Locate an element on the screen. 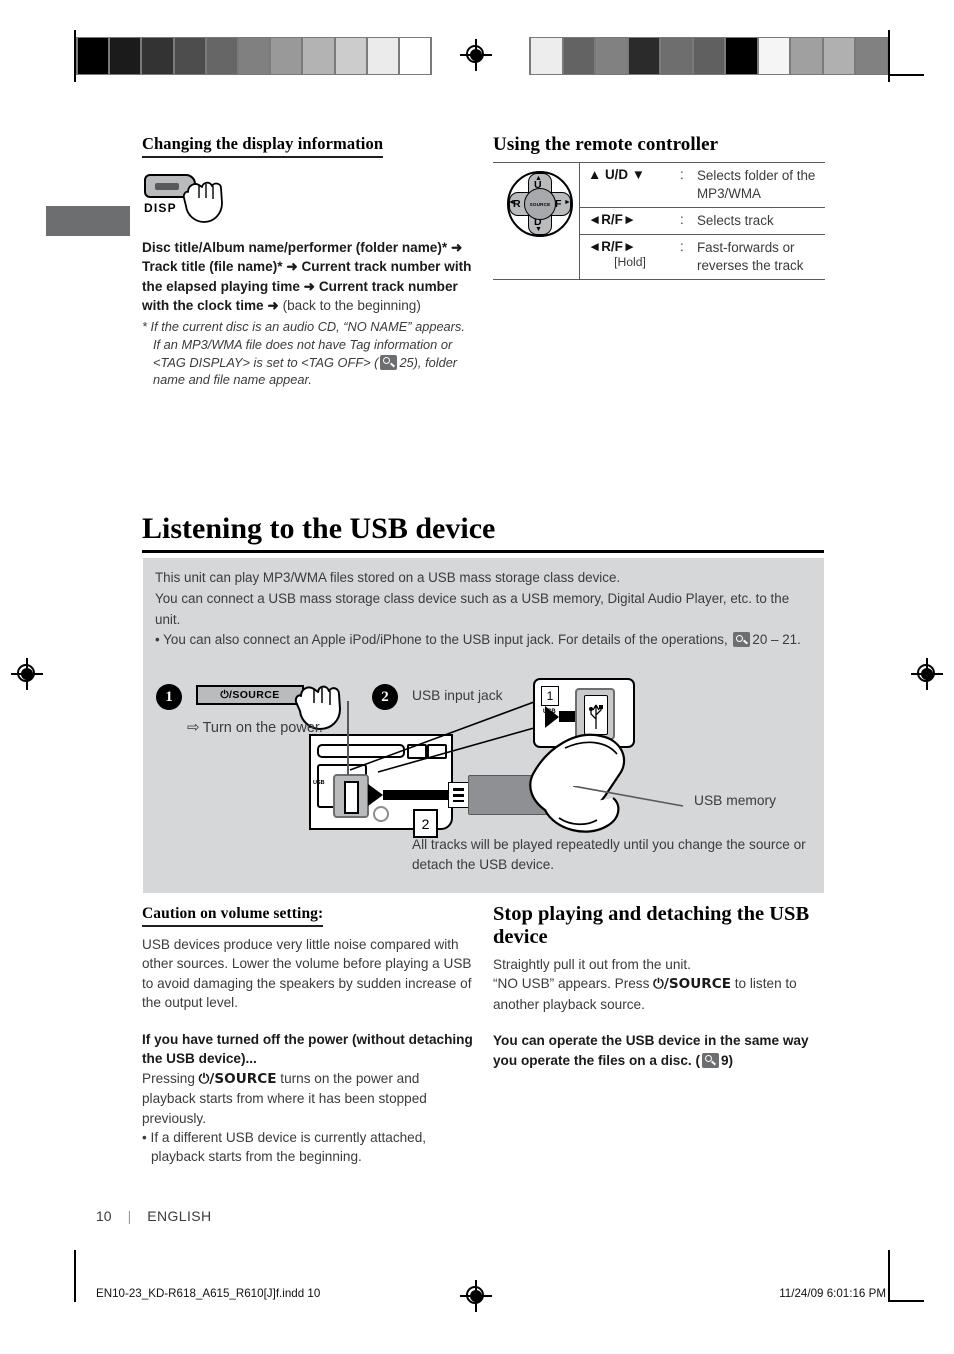 The image size is (954, 1354). usb-memory-label: USB memory is located at coordinates (735, 800).